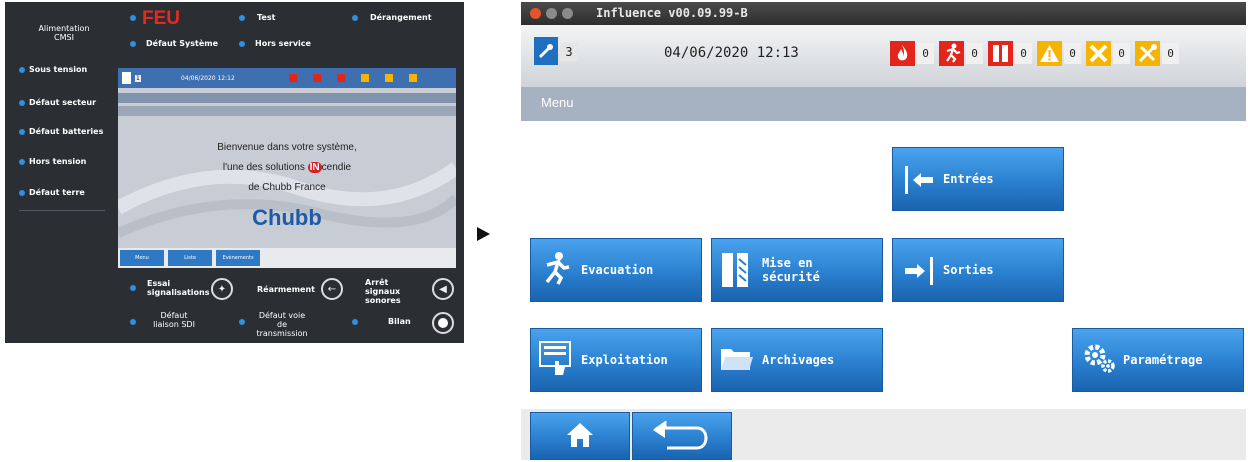 This screenshot has height=462, width=1248. I want to click on defaut-secteur-led, so click(22, 103).